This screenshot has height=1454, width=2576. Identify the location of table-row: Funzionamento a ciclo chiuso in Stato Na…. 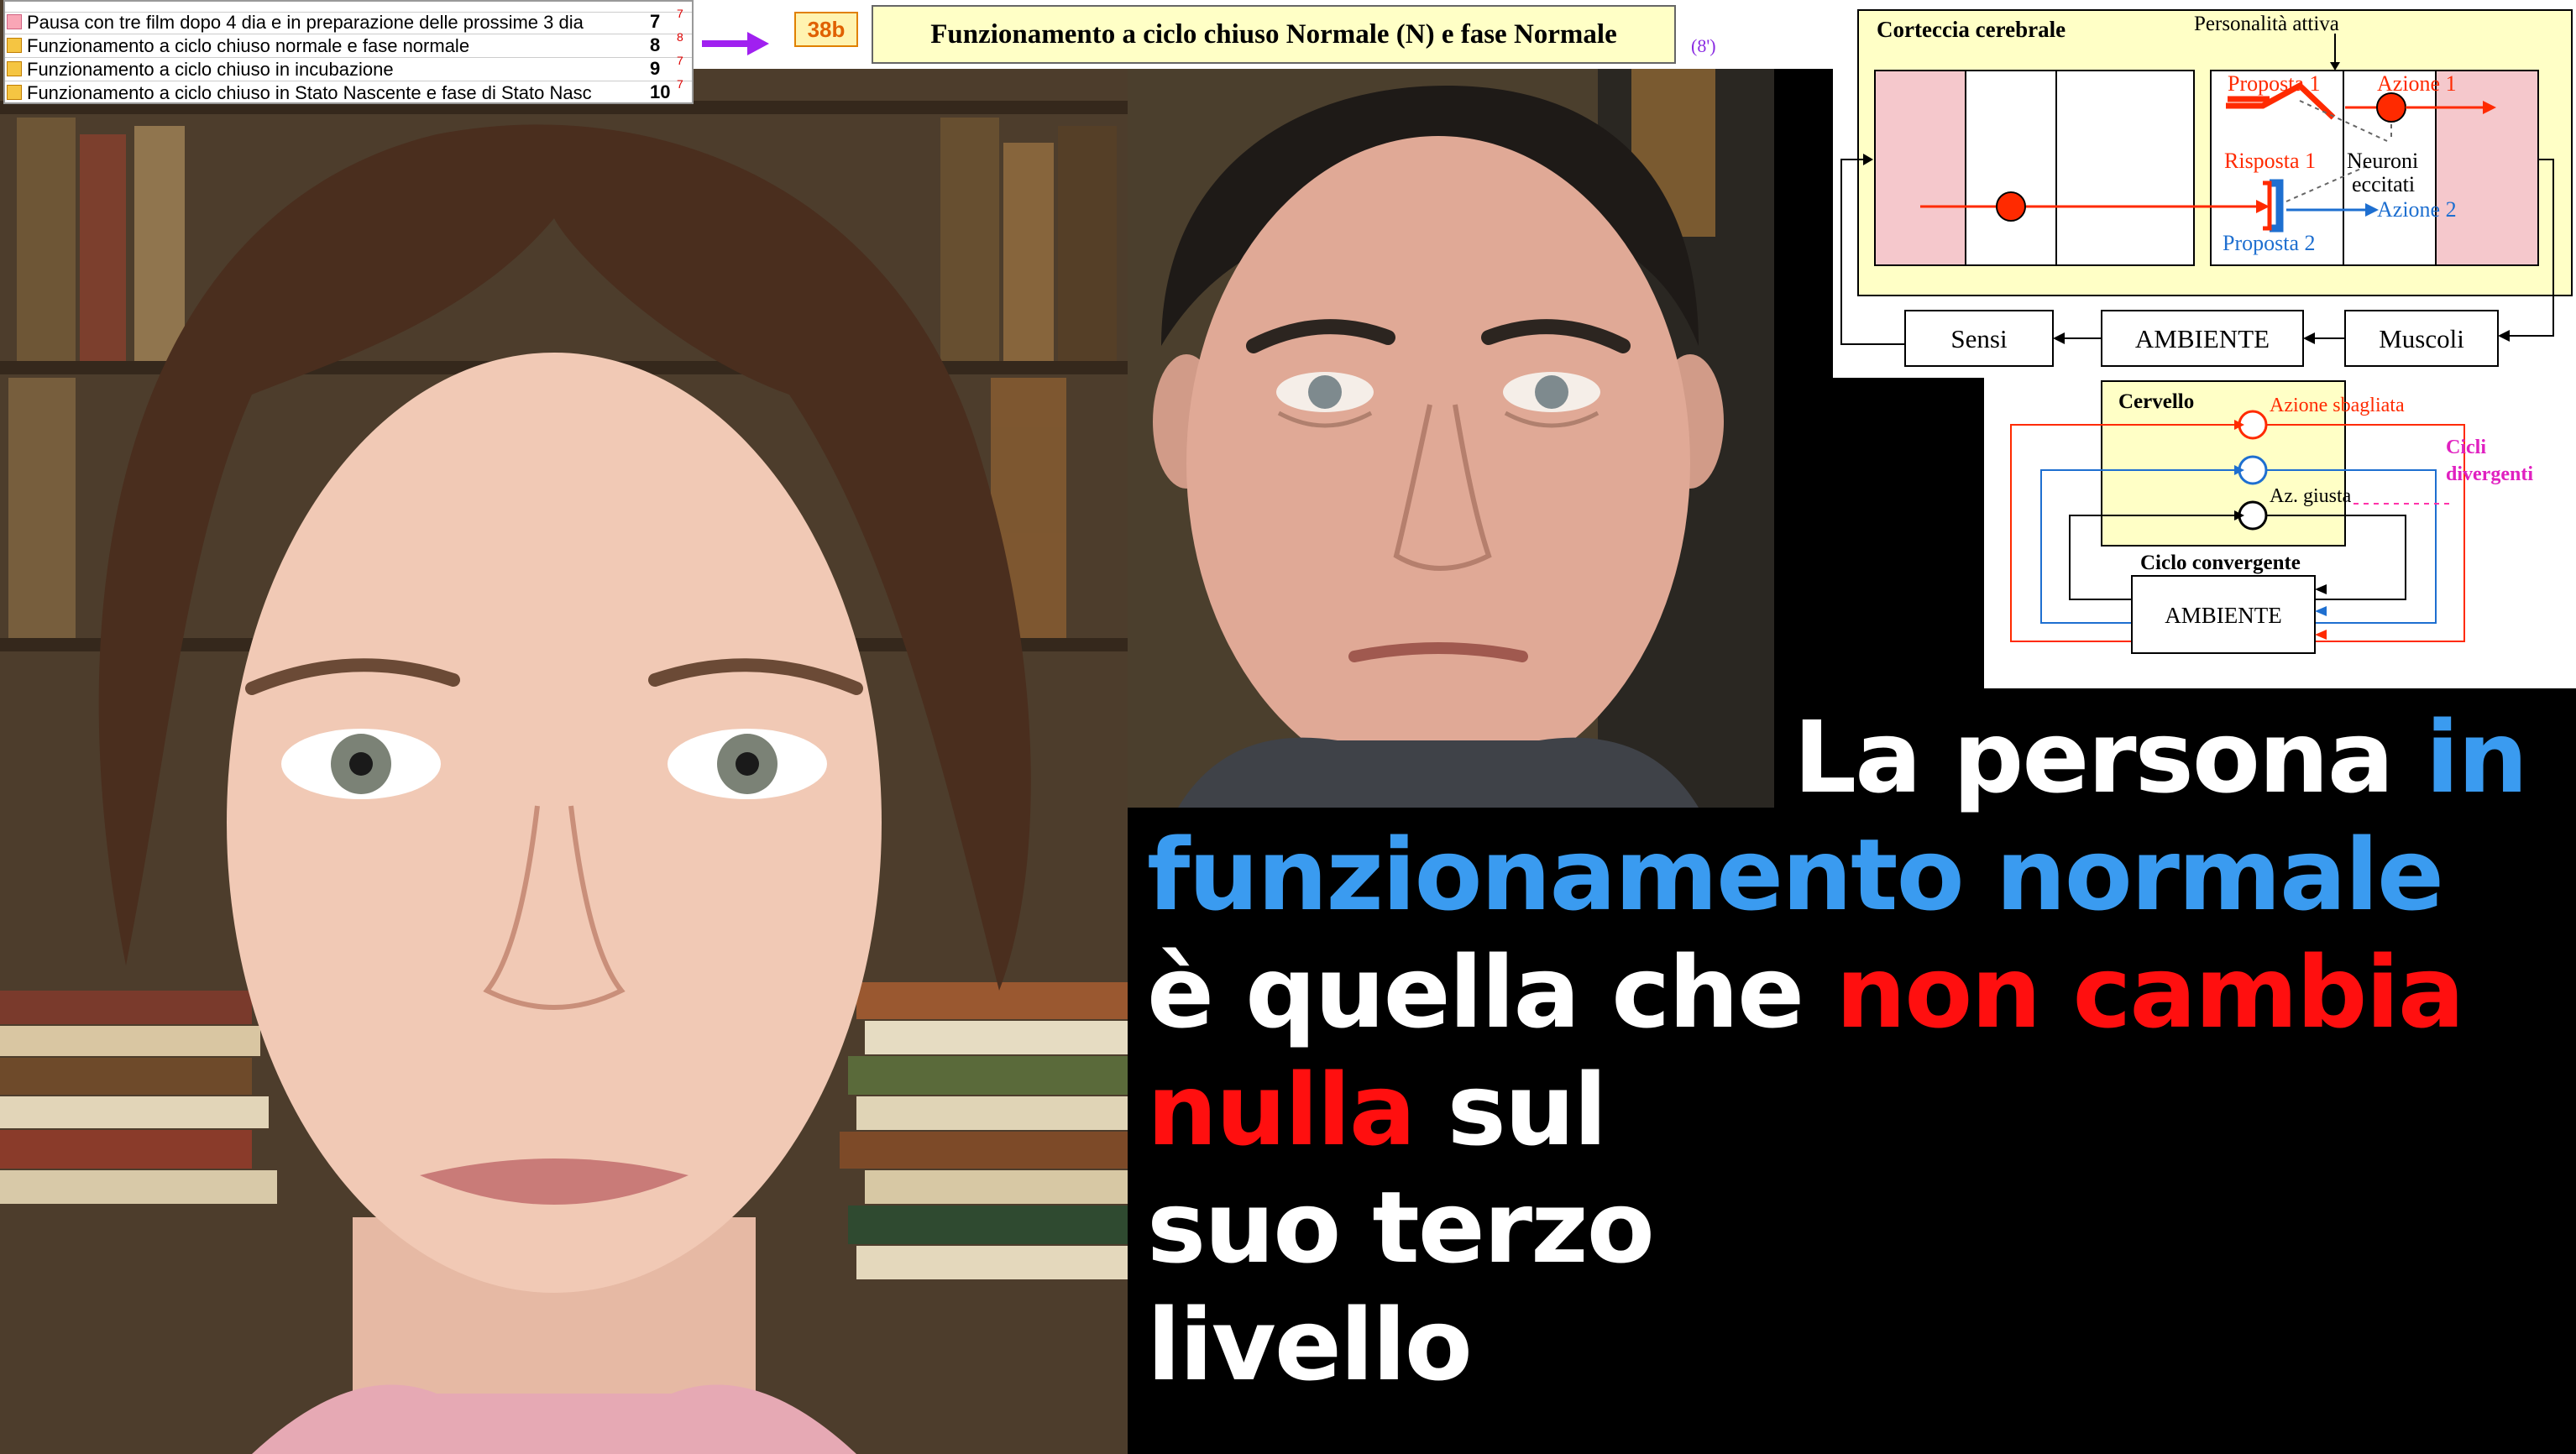
(349, 90).